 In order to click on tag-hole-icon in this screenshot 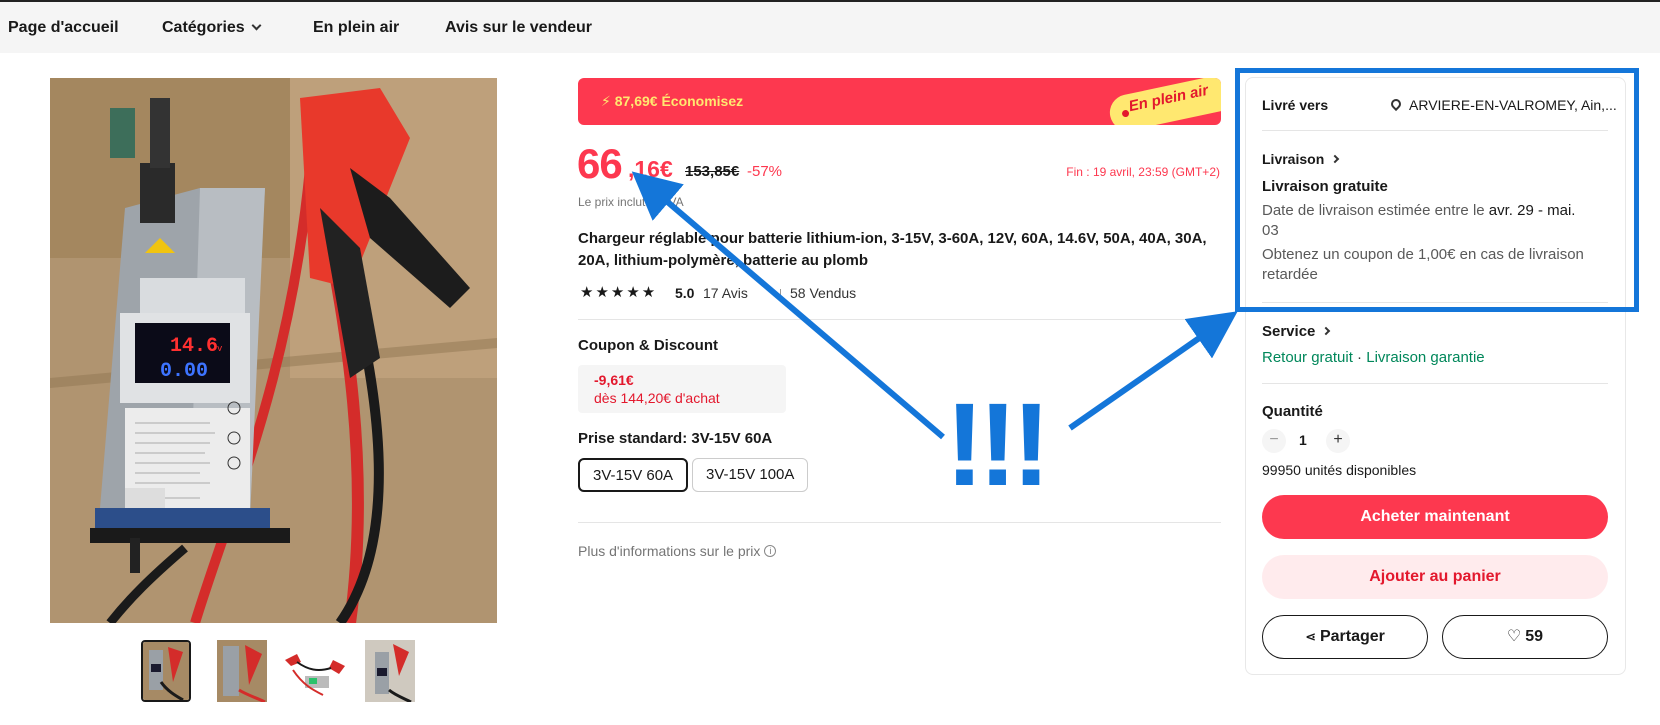, I will do `click(1125, 113)`.